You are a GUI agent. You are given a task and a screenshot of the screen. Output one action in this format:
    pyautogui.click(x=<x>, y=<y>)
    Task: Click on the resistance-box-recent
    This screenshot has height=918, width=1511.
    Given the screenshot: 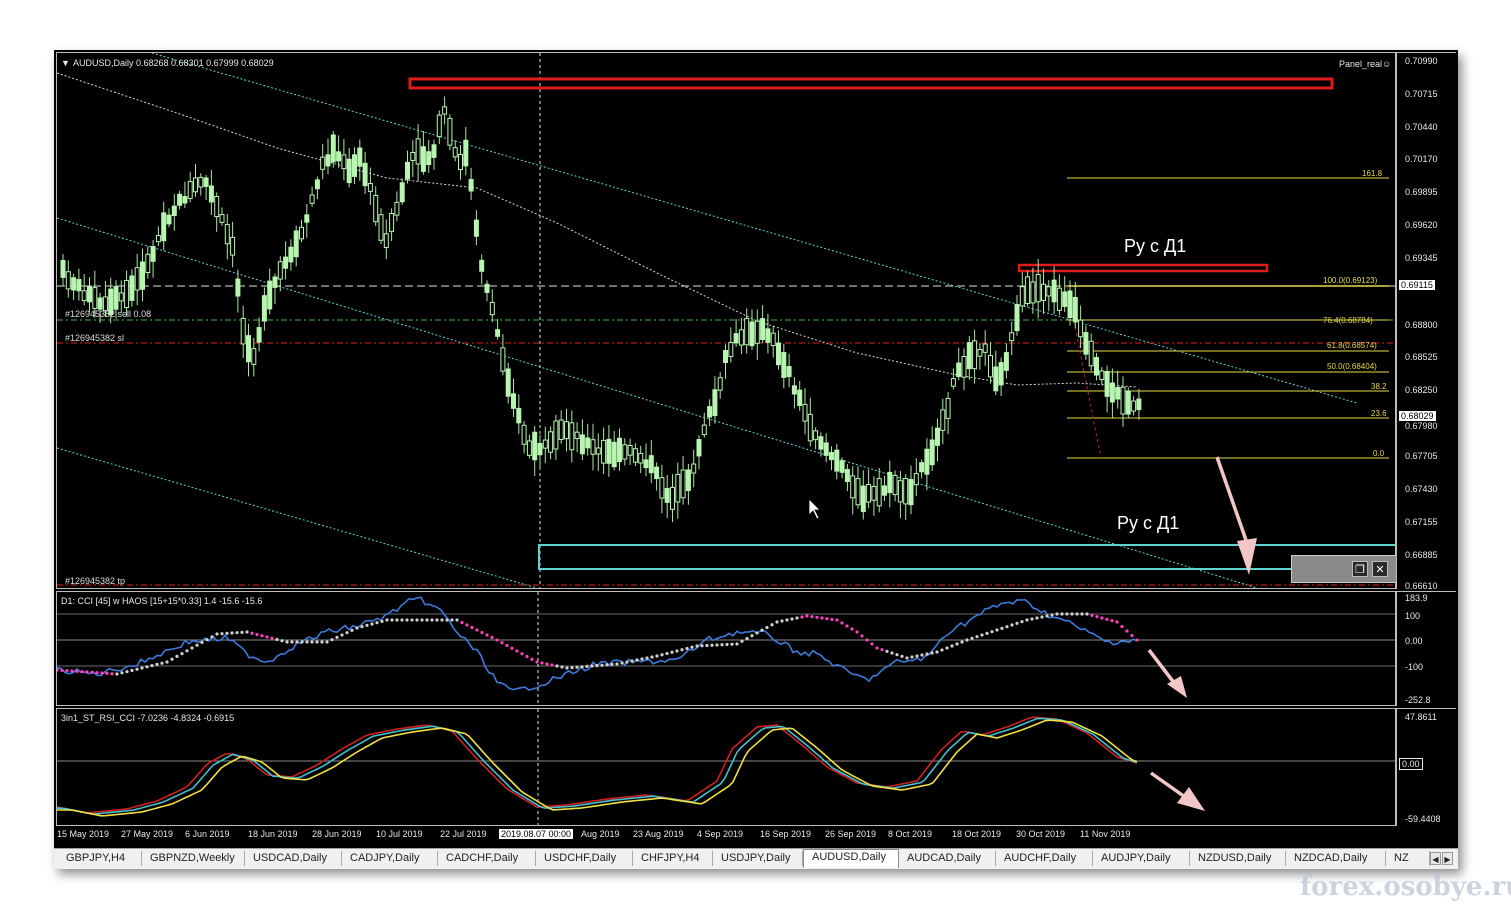 What is the action you would take?
    pyautogui.click(x=1143, y=268)
    